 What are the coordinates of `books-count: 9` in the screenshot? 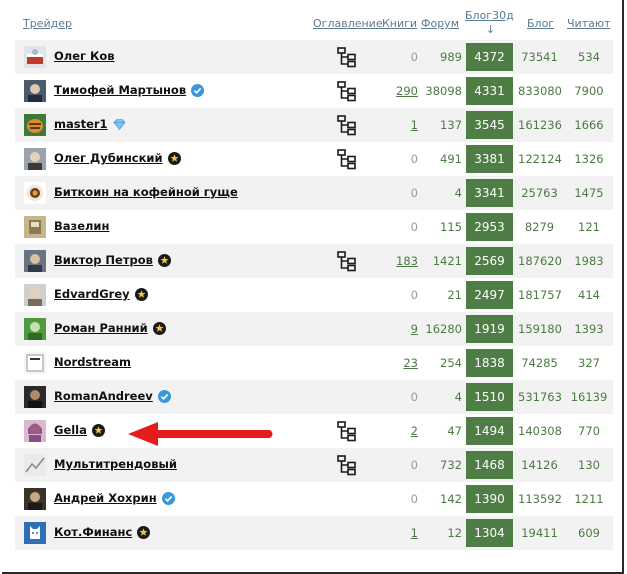 It's located at (396, 329).